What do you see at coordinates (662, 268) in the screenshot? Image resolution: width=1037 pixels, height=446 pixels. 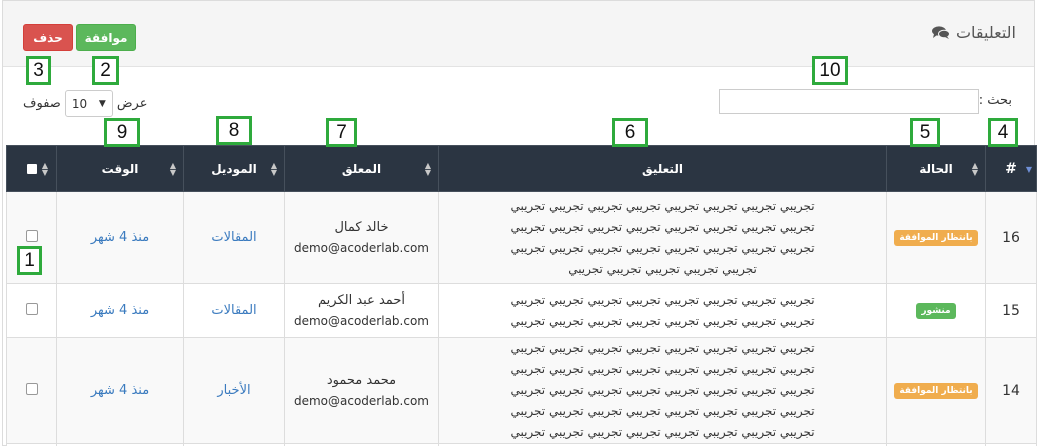 I see `comment-line: تجريبي تجريبي تجريبي تجريبي تجريبي` at bounding box center [662, 268].